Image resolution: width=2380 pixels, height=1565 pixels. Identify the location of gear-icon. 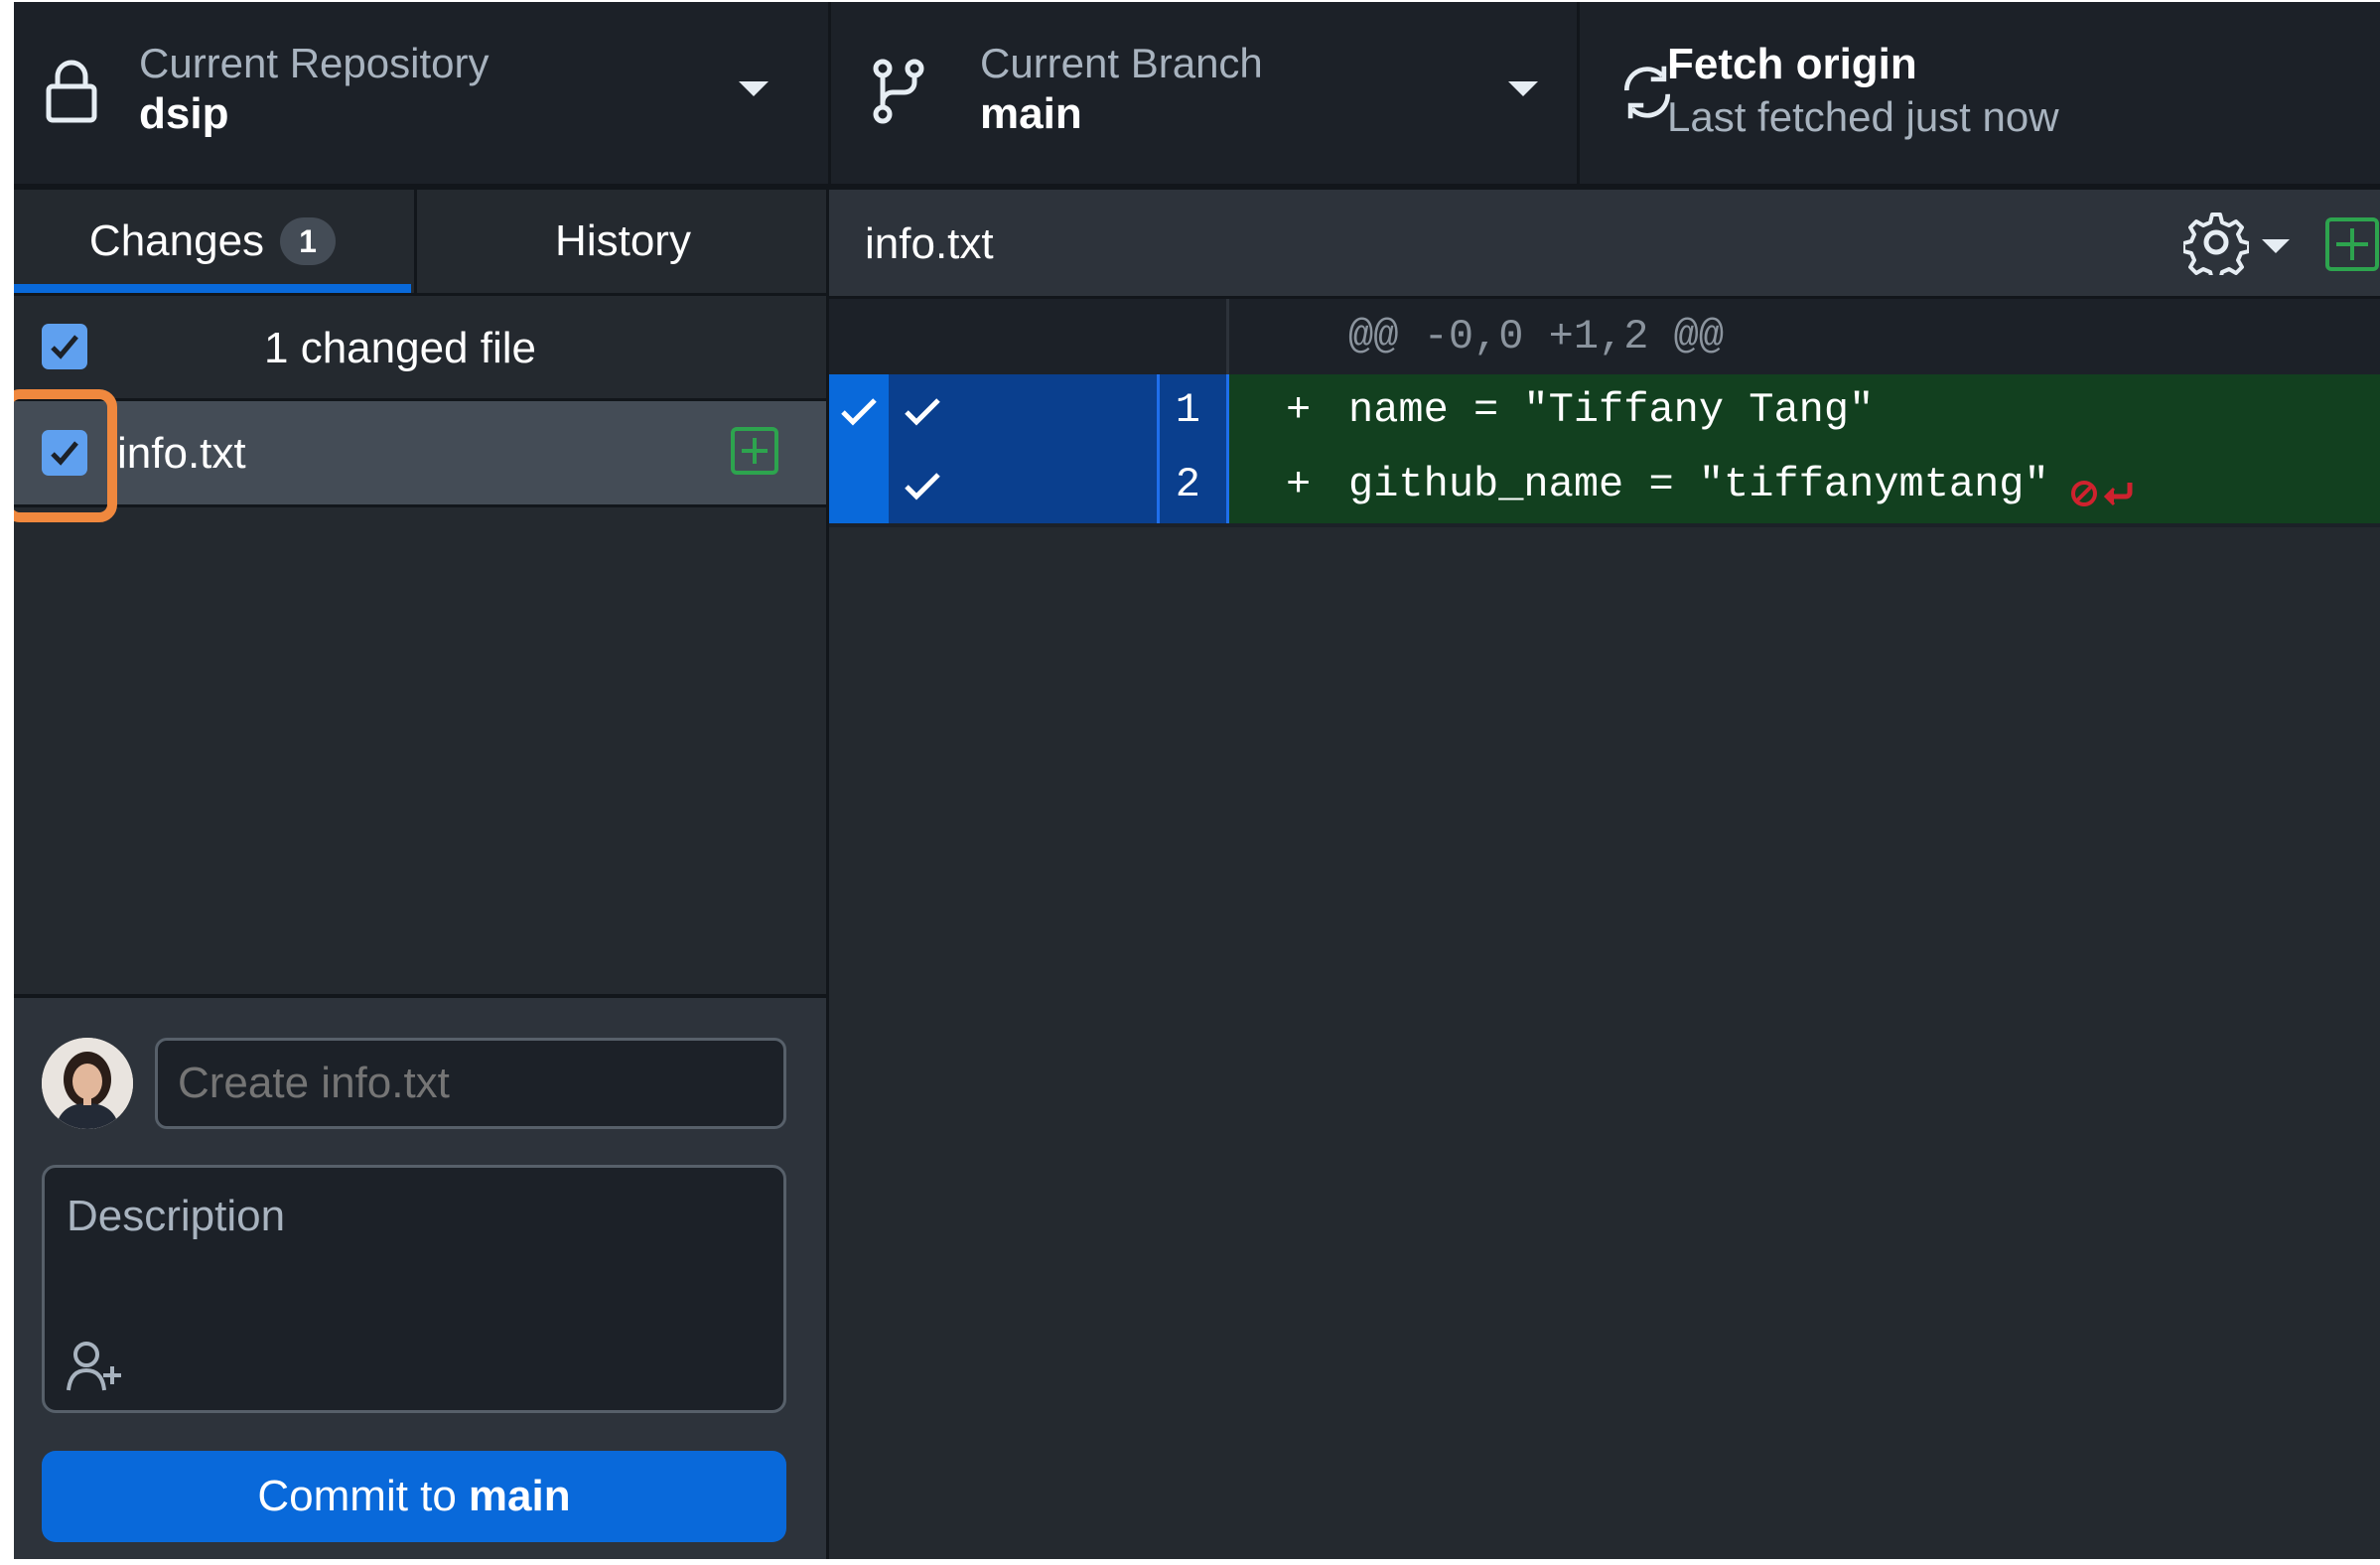
(2216, 242).